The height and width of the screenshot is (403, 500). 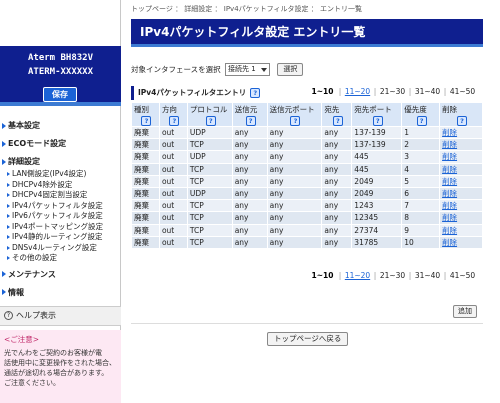 I want to click on nav-item-label: 情報, so click(x=16, y=292).